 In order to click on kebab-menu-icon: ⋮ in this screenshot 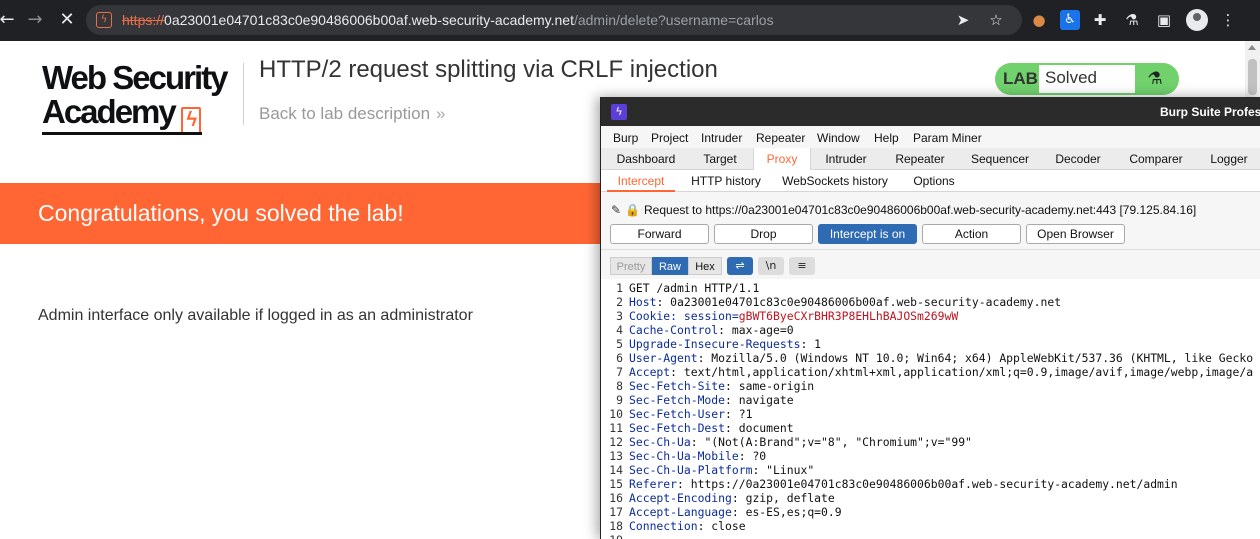, I will do `click(1228, 20)`.